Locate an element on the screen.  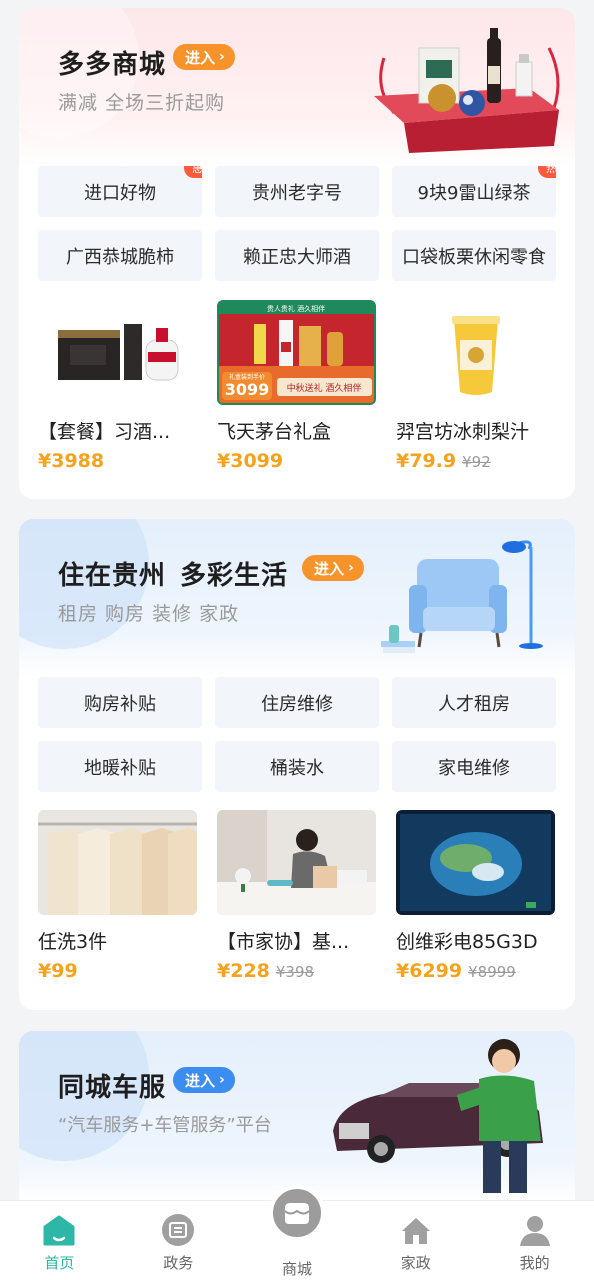
chip-label: 9块9雷山绿茶 is located at coordinates (474, 193).